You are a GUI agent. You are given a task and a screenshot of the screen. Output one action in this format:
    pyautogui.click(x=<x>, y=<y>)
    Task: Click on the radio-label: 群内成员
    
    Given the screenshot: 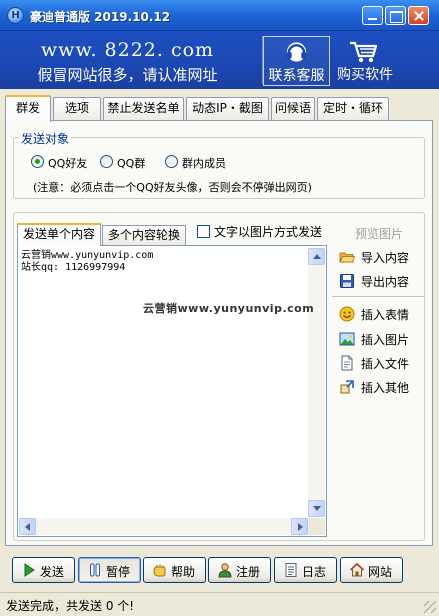 What is the action you would take?
    pyautogui.click(x=204, y=163)
    